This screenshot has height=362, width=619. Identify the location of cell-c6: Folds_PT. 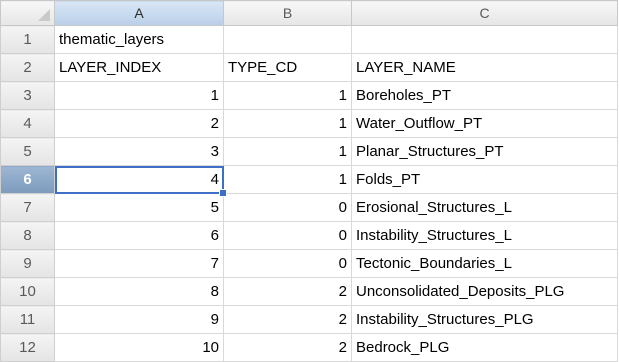
(484, 179).